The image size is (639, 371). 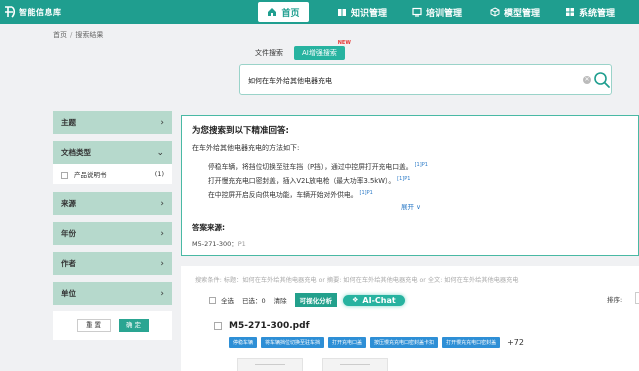 I want to click on selected-count: 已选：0, so click(x=254, y=301).